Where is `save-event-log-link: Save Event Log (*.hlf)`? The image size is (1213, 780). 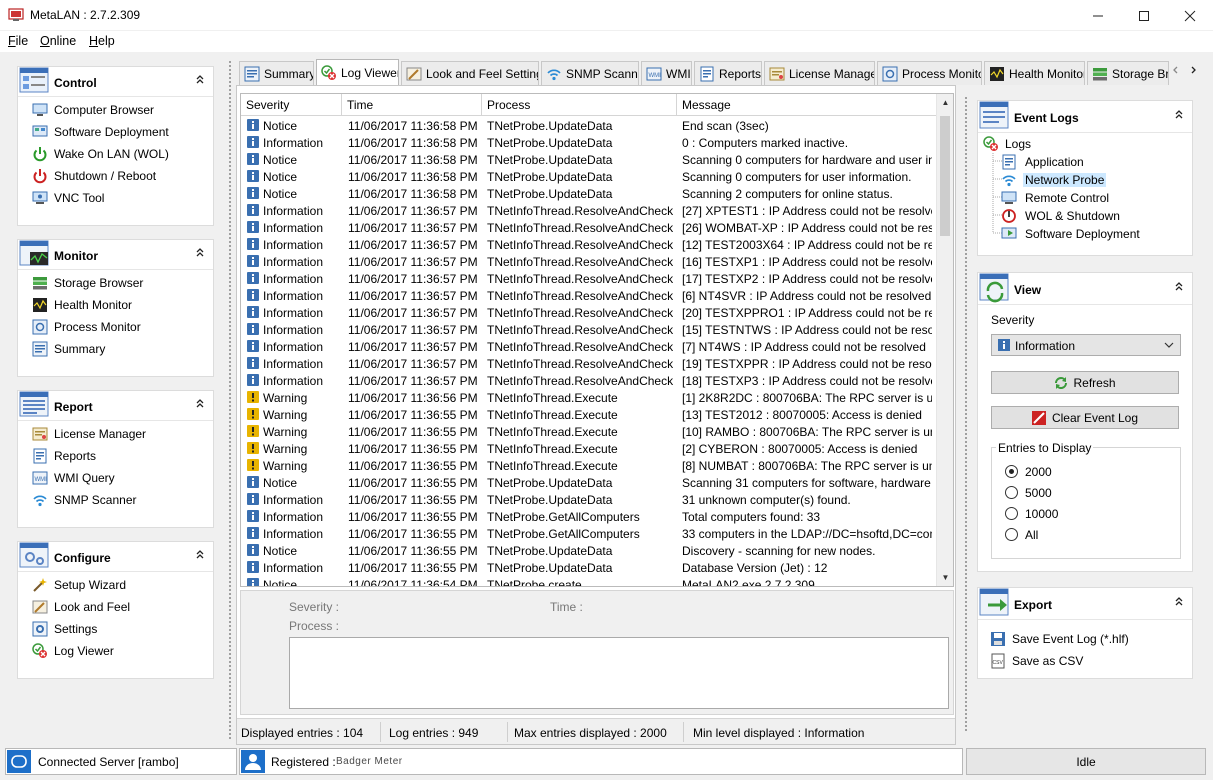 save-event-log-link: Save Event Log (*.hlf) is located at coordinates (1085, 639).